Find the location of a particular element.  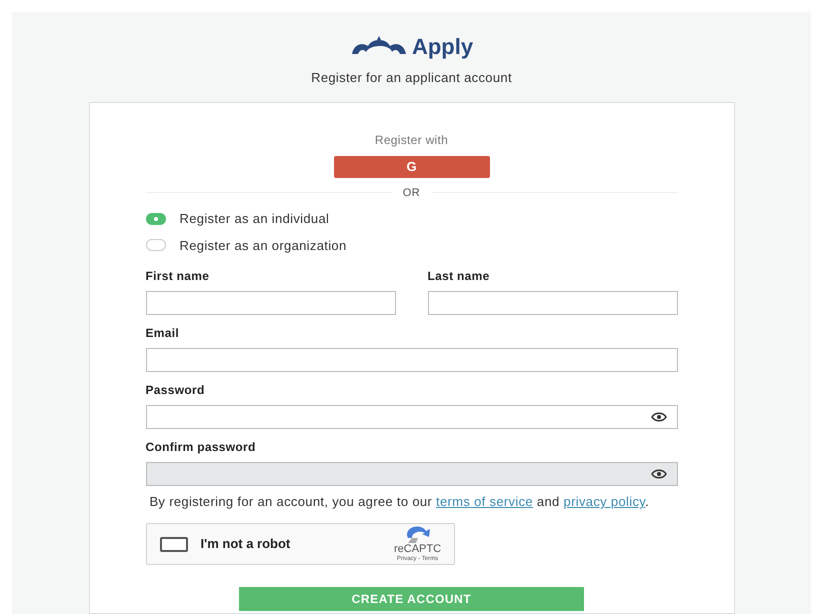

captcha-brand: reCAPTC is located at coordinates (418, 549).